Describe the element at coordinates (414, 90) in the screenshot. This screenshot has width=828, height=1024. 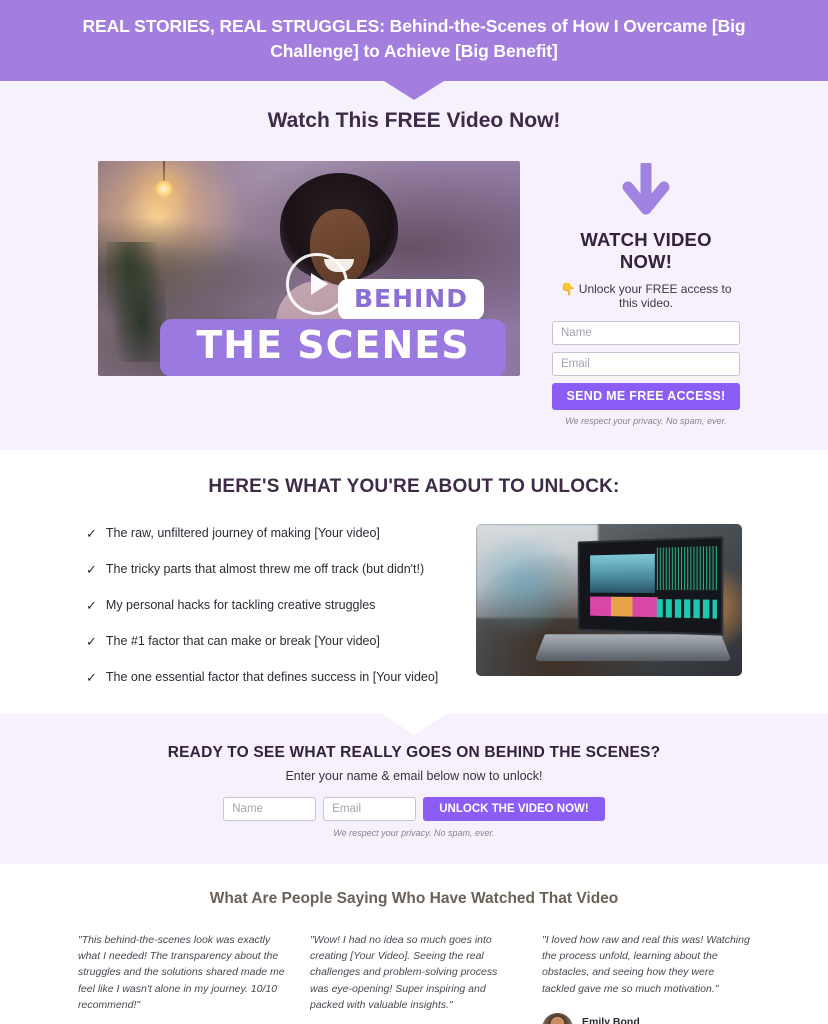
I see `header-notch-icon` at that location.